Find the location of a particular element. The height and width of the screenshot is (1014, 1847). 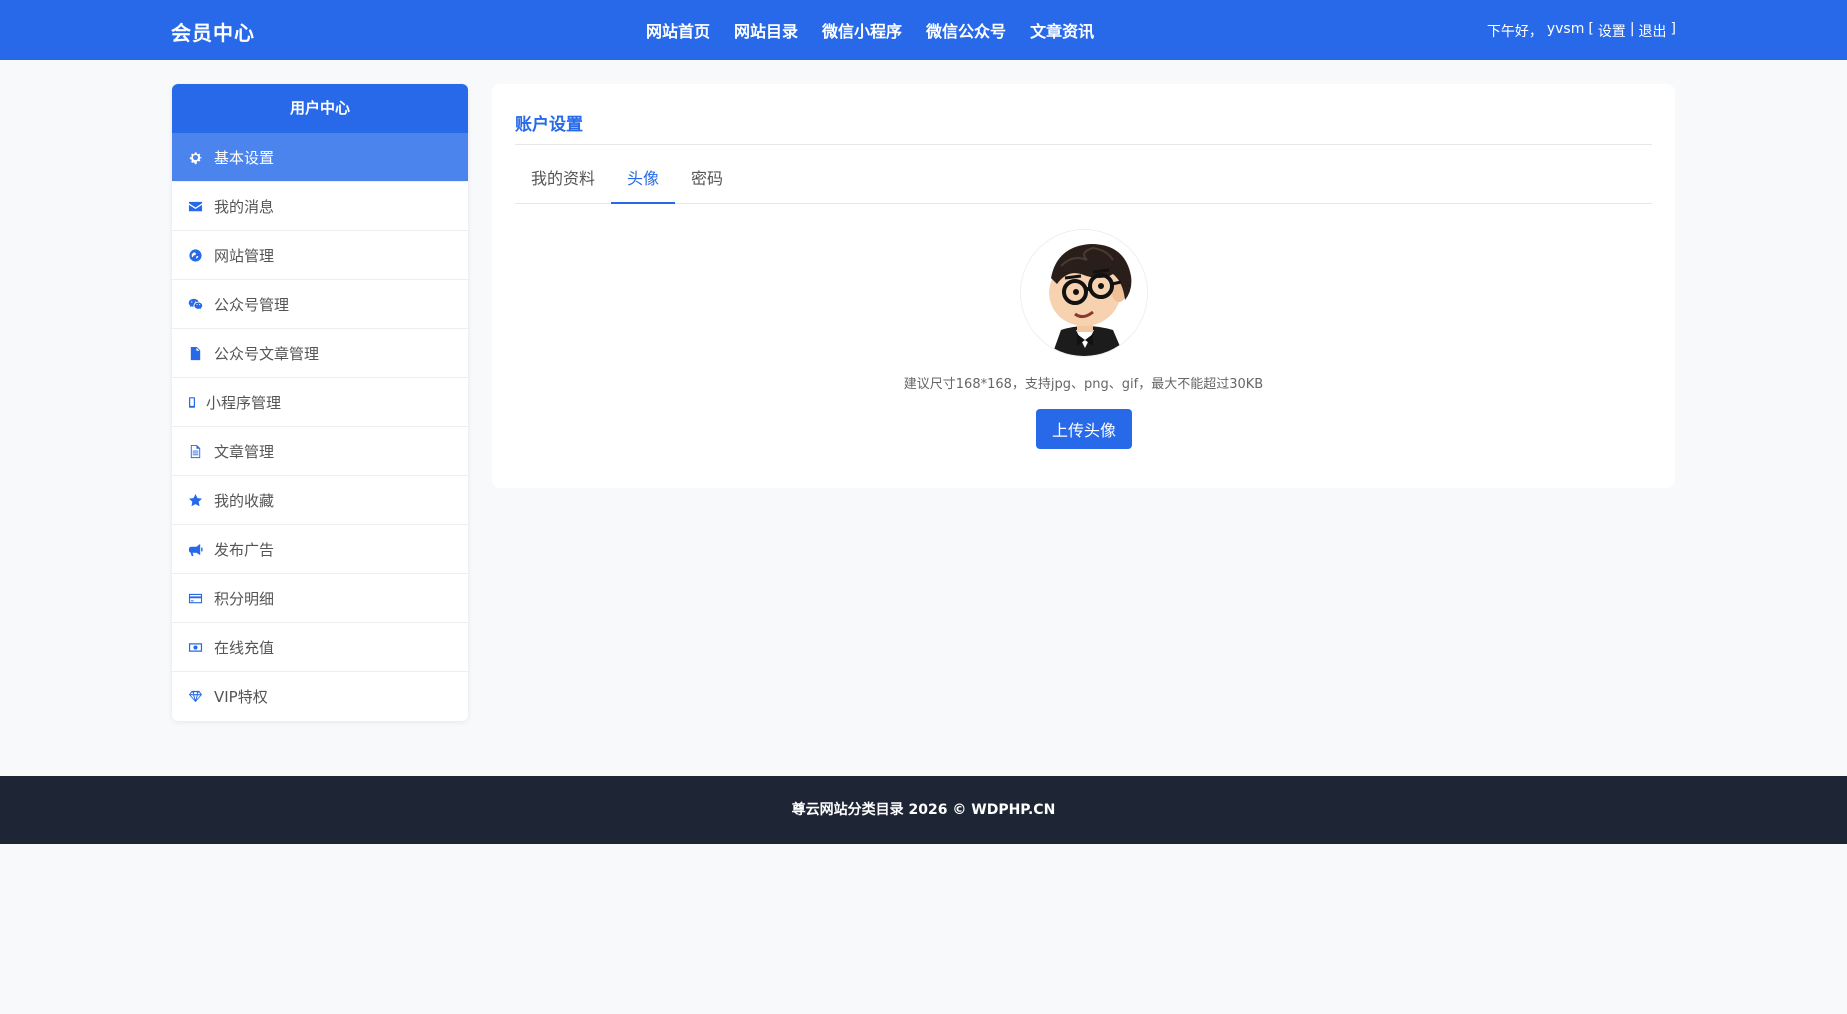

megaphone-icon is located at coordinates (195, 549).